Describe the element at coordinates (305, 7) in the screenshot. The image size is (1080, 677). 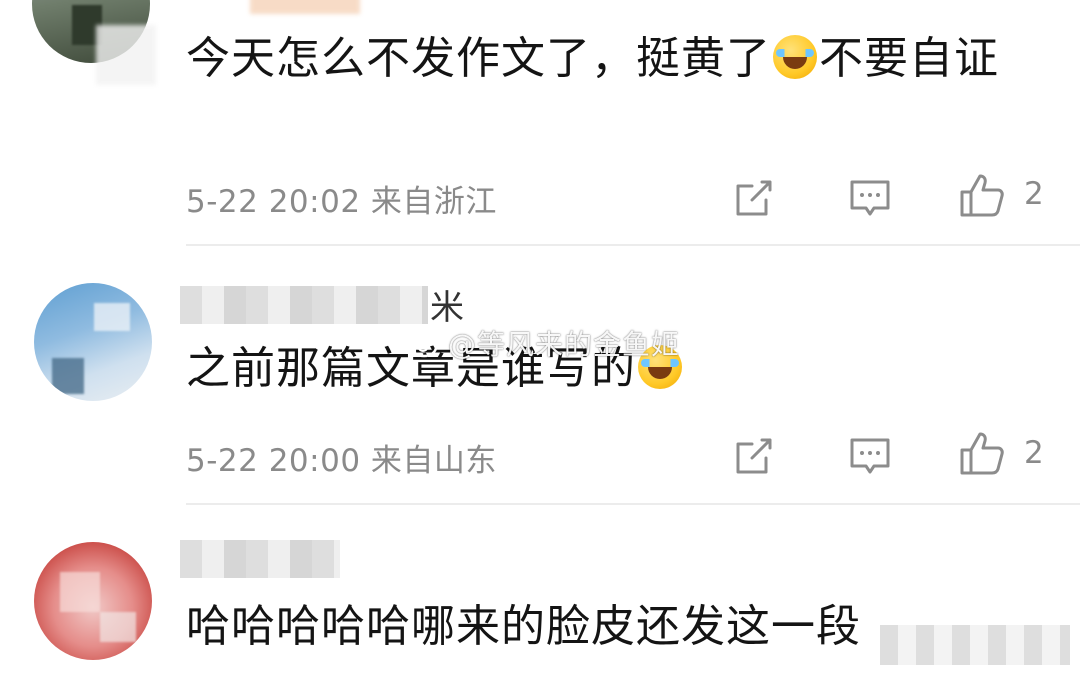
I see `username-blur-patch` at that location.